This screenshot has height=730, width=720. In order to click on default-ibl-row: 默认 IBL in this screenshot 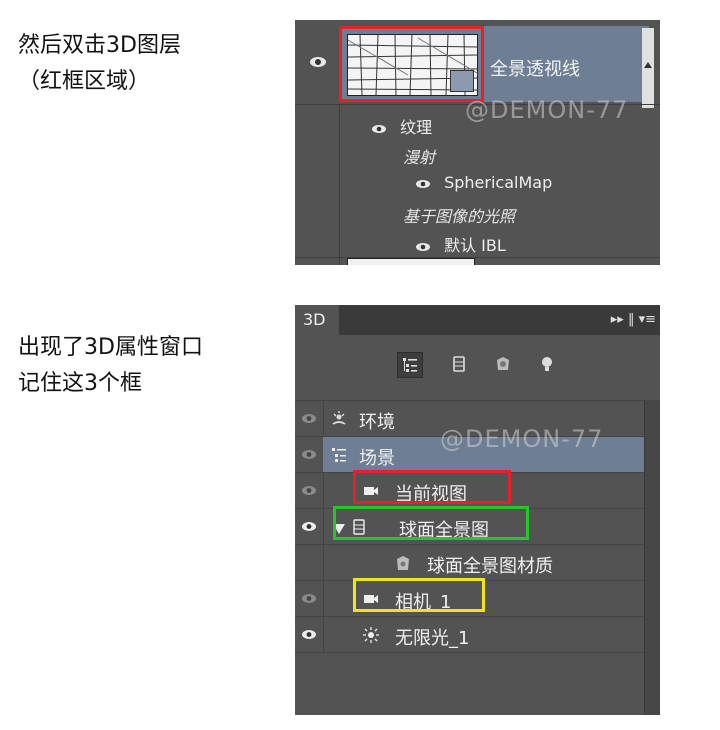, I will do `click(460, 244)`.